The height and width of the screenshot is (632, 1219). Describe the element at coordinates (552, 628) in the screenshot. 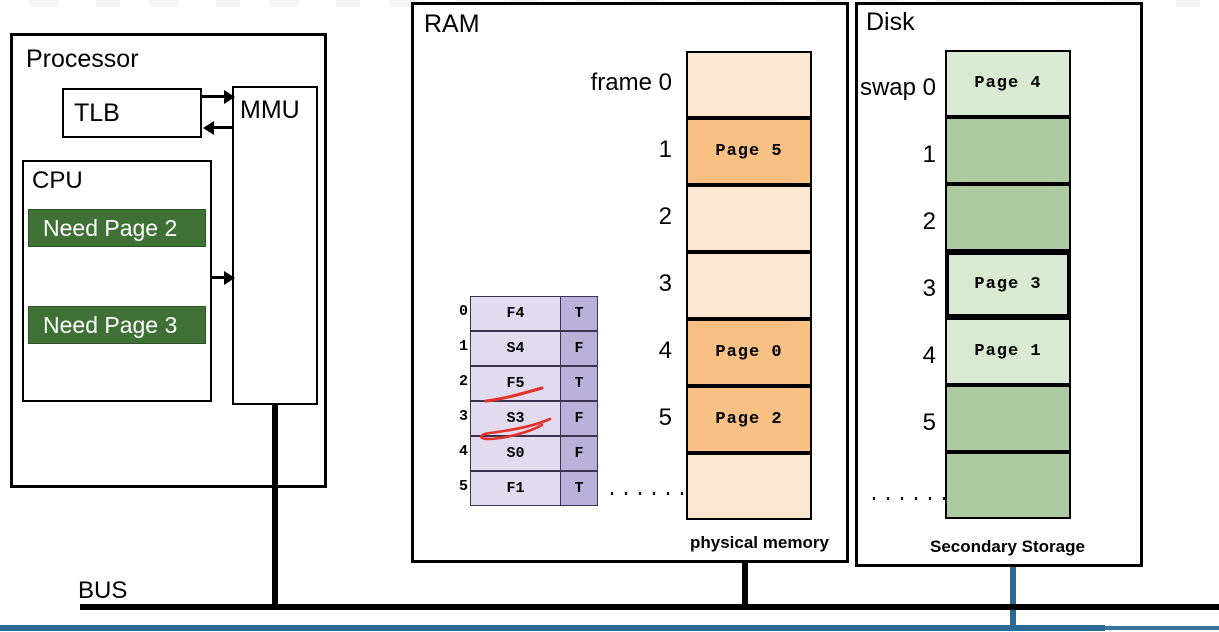

I see `bus-underline` at that location.